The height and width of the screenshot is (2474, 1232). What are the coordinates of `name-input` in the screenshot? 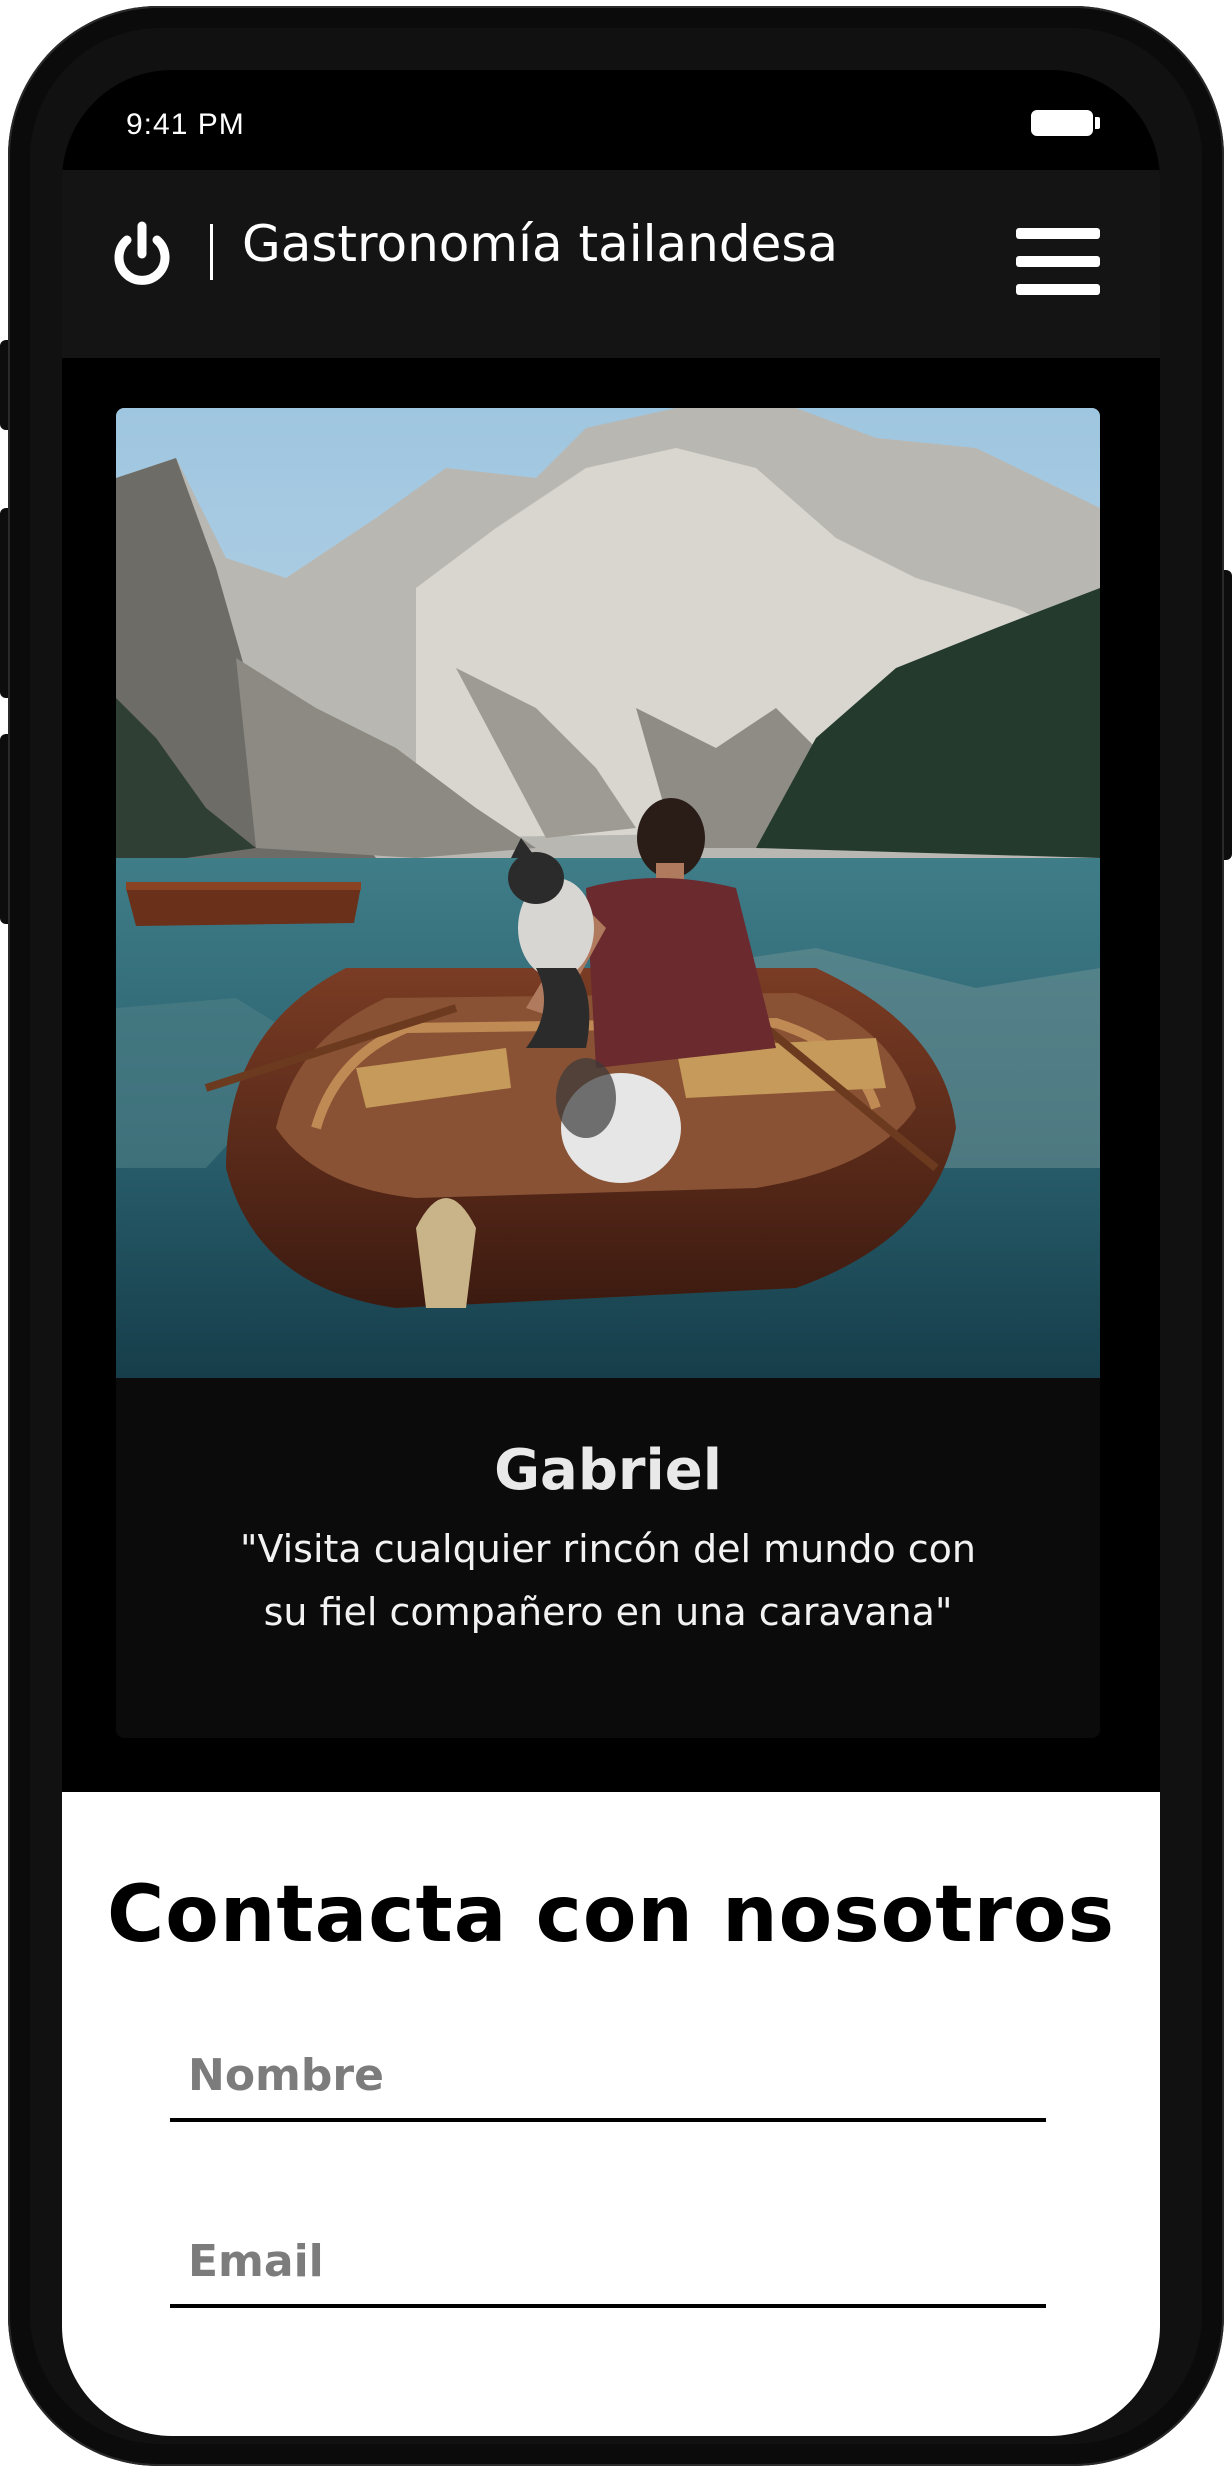 It's located at (608, 2077).